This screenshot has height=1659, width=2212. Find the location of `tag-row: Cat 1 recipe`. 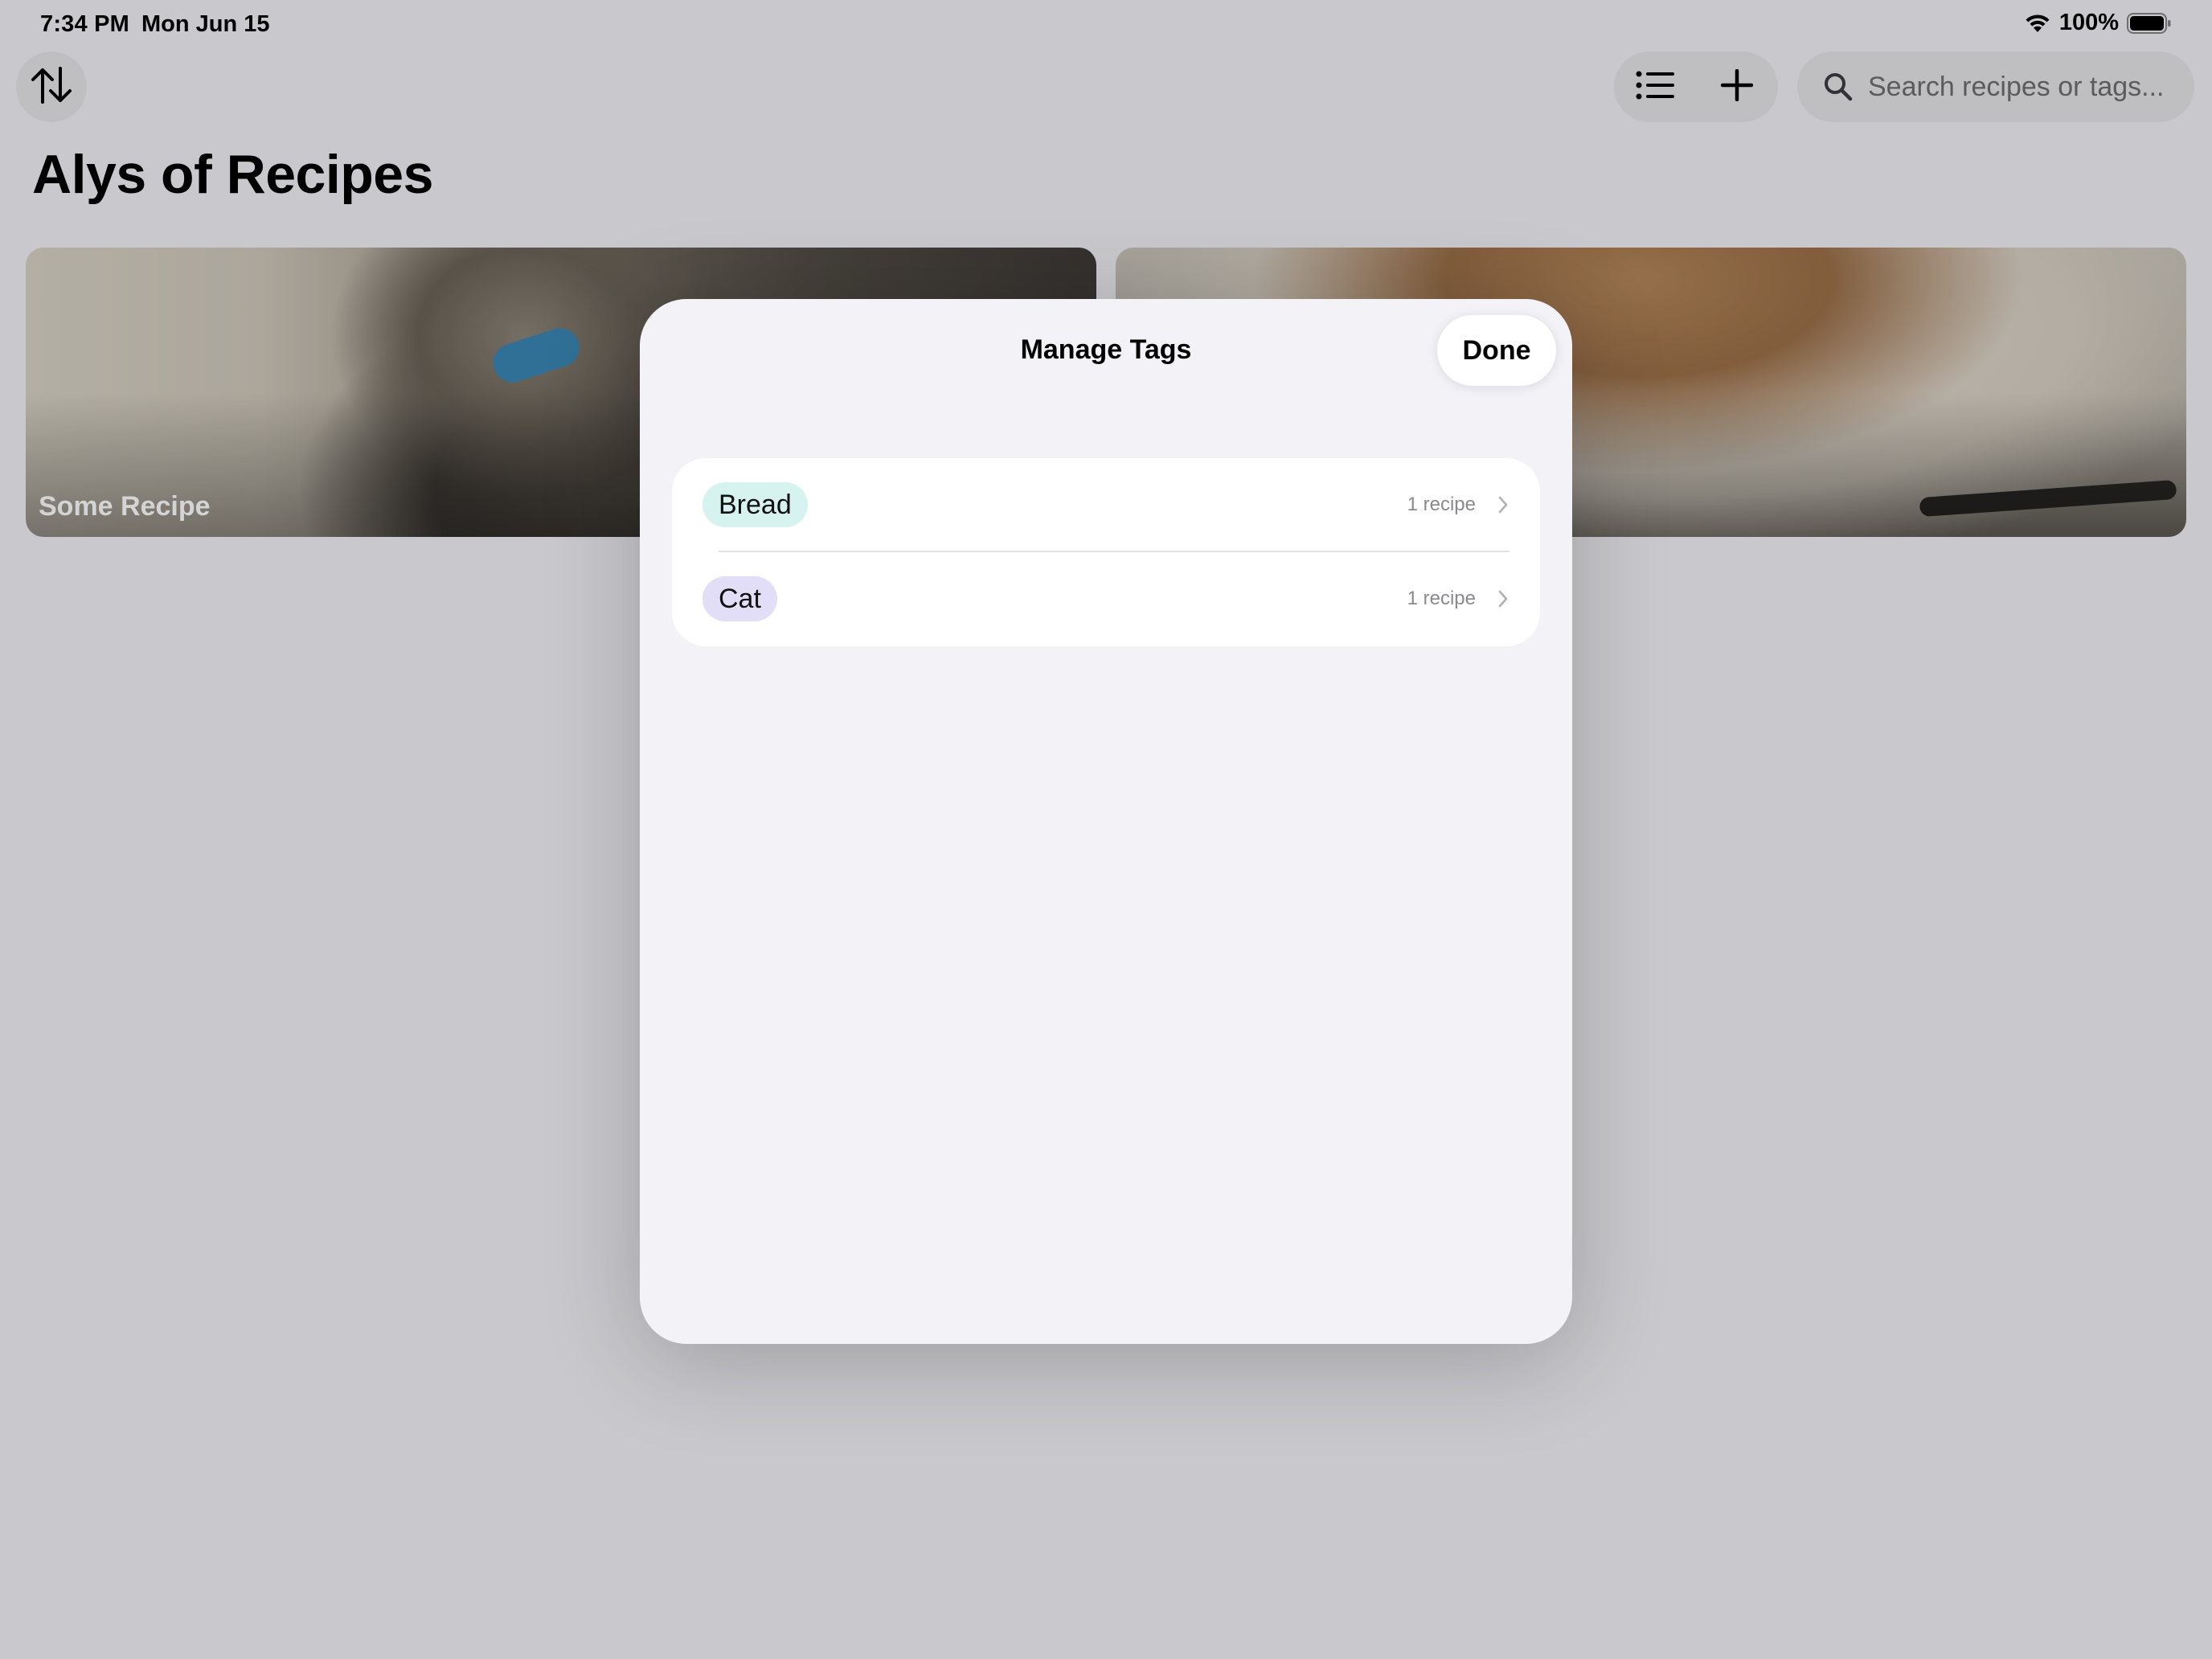

tag-row: Cat 1 recipe is located at coordinates (1106, 599).